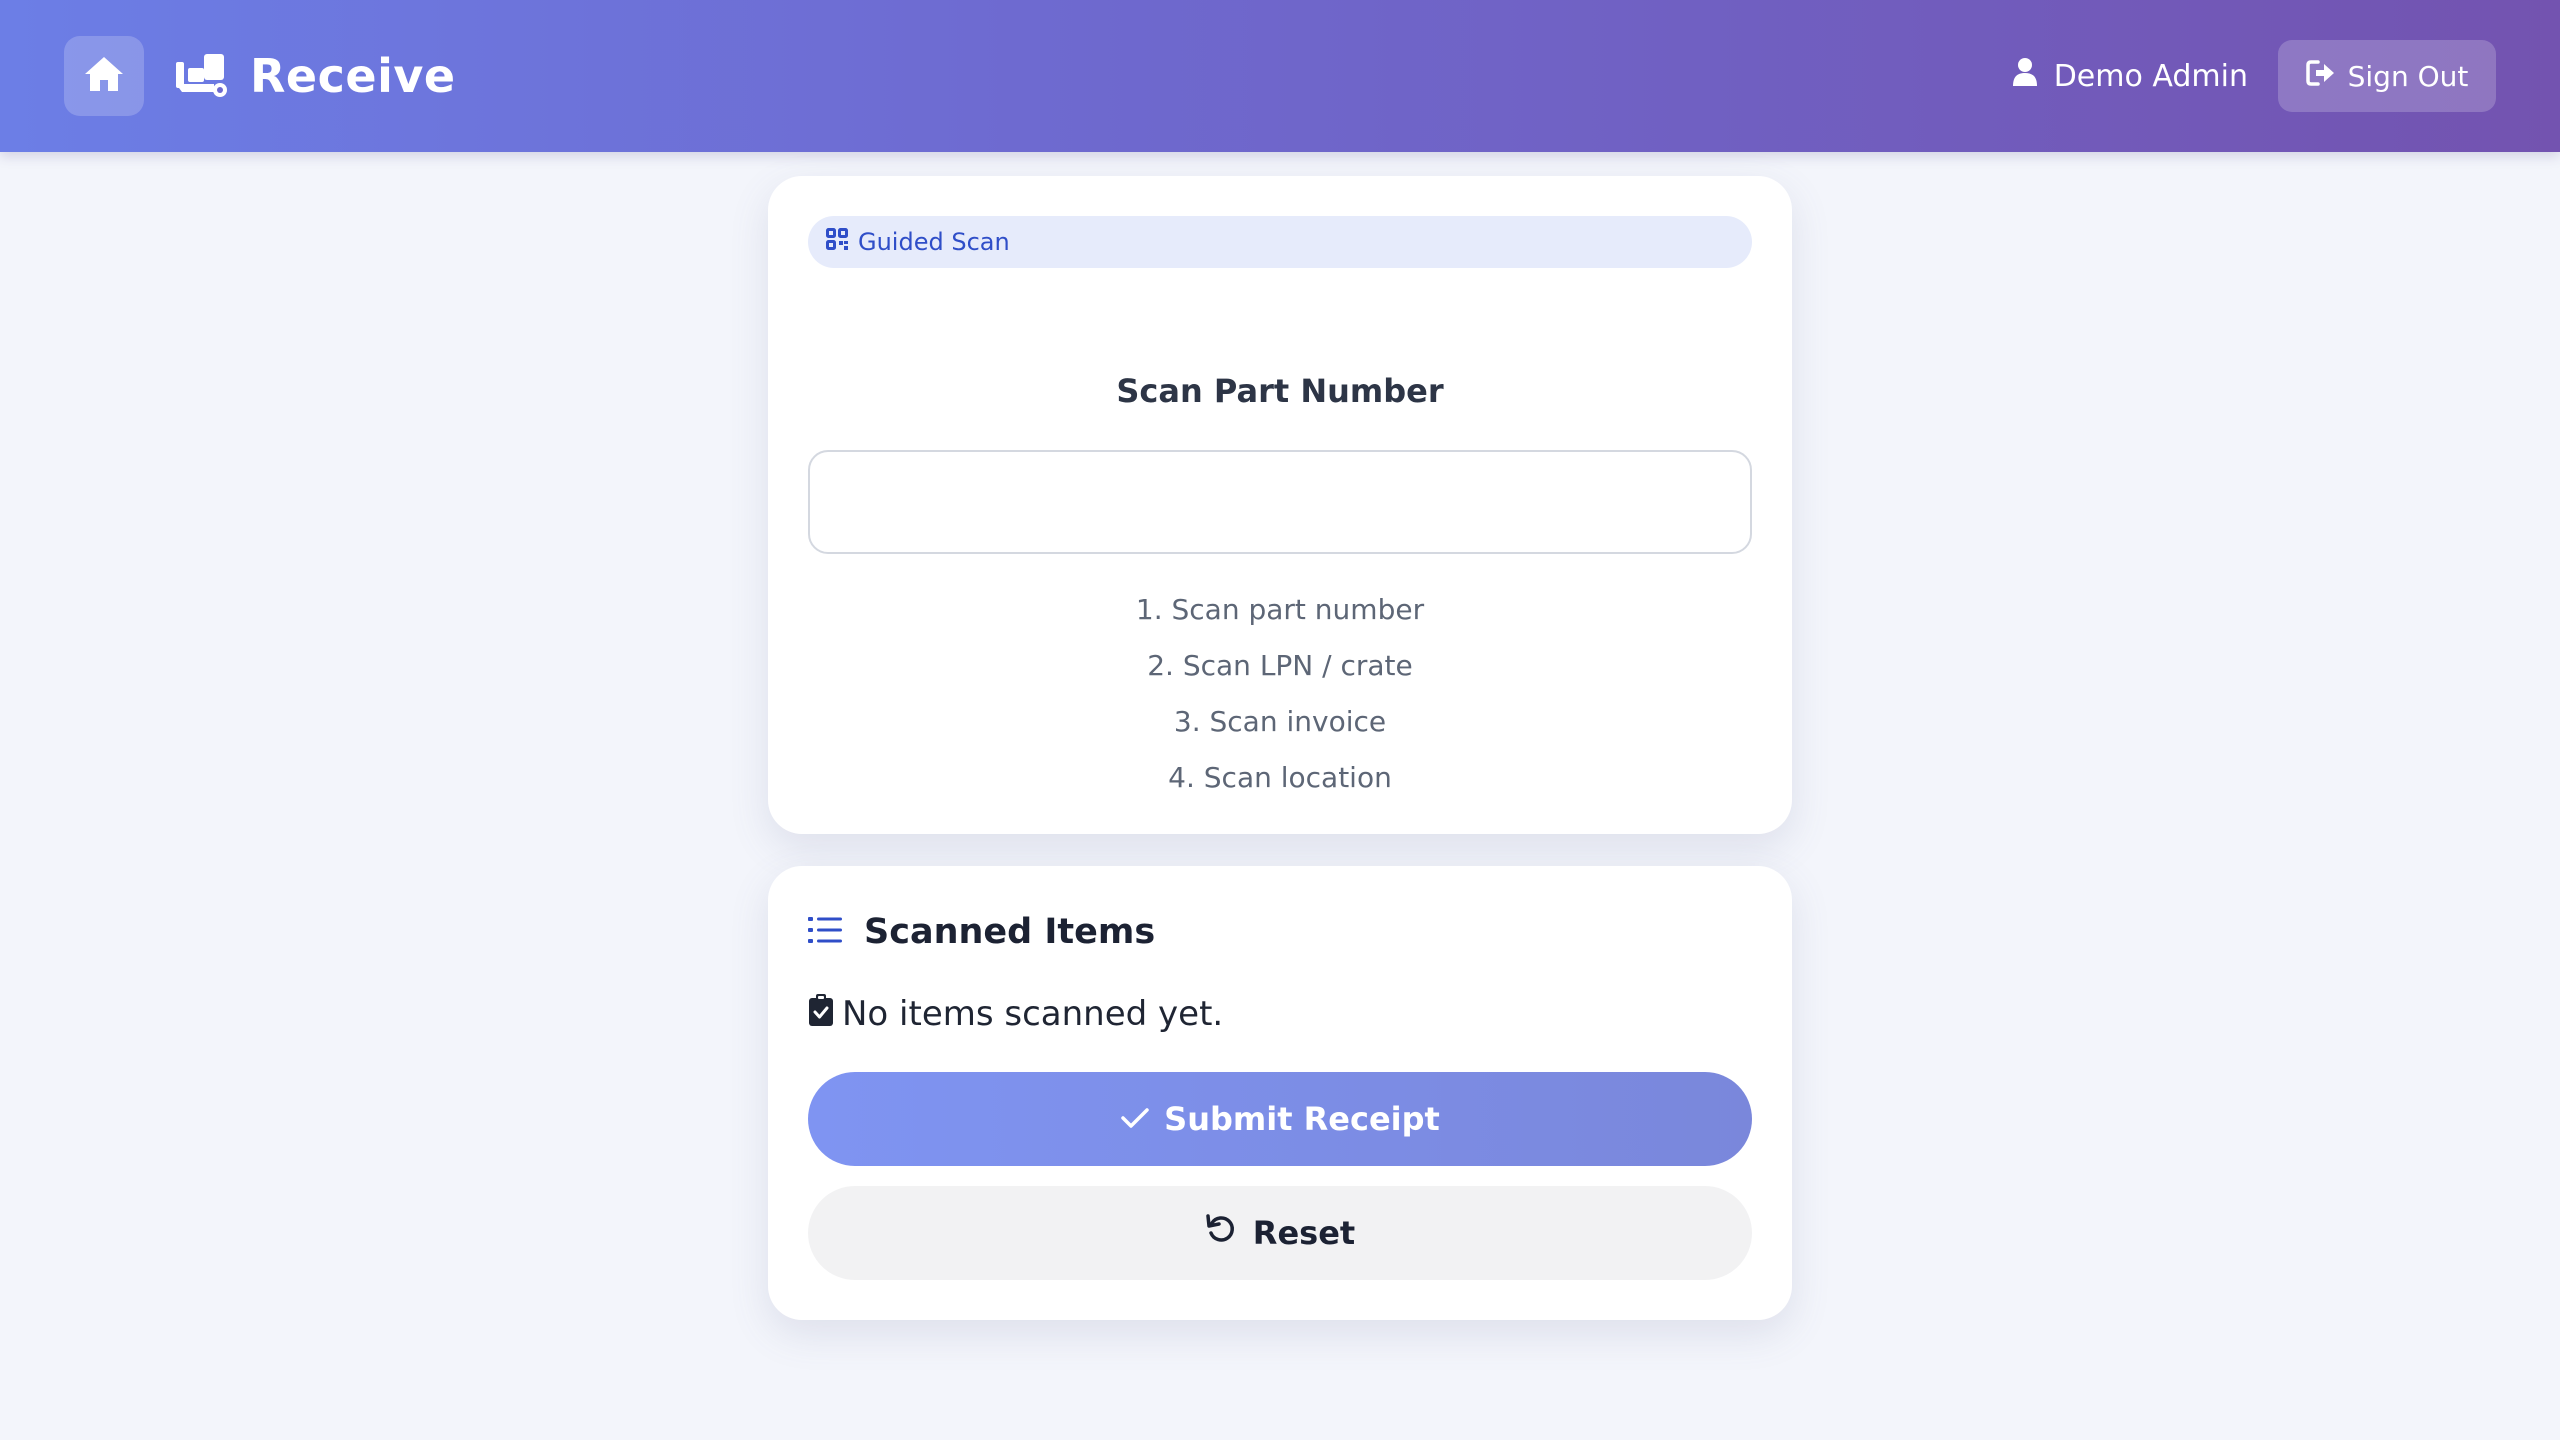  What do you see at coordinates (2150, 76) in the screenshot?
I see `user-name: Demo Admin` at bounding box center [2150, 76].